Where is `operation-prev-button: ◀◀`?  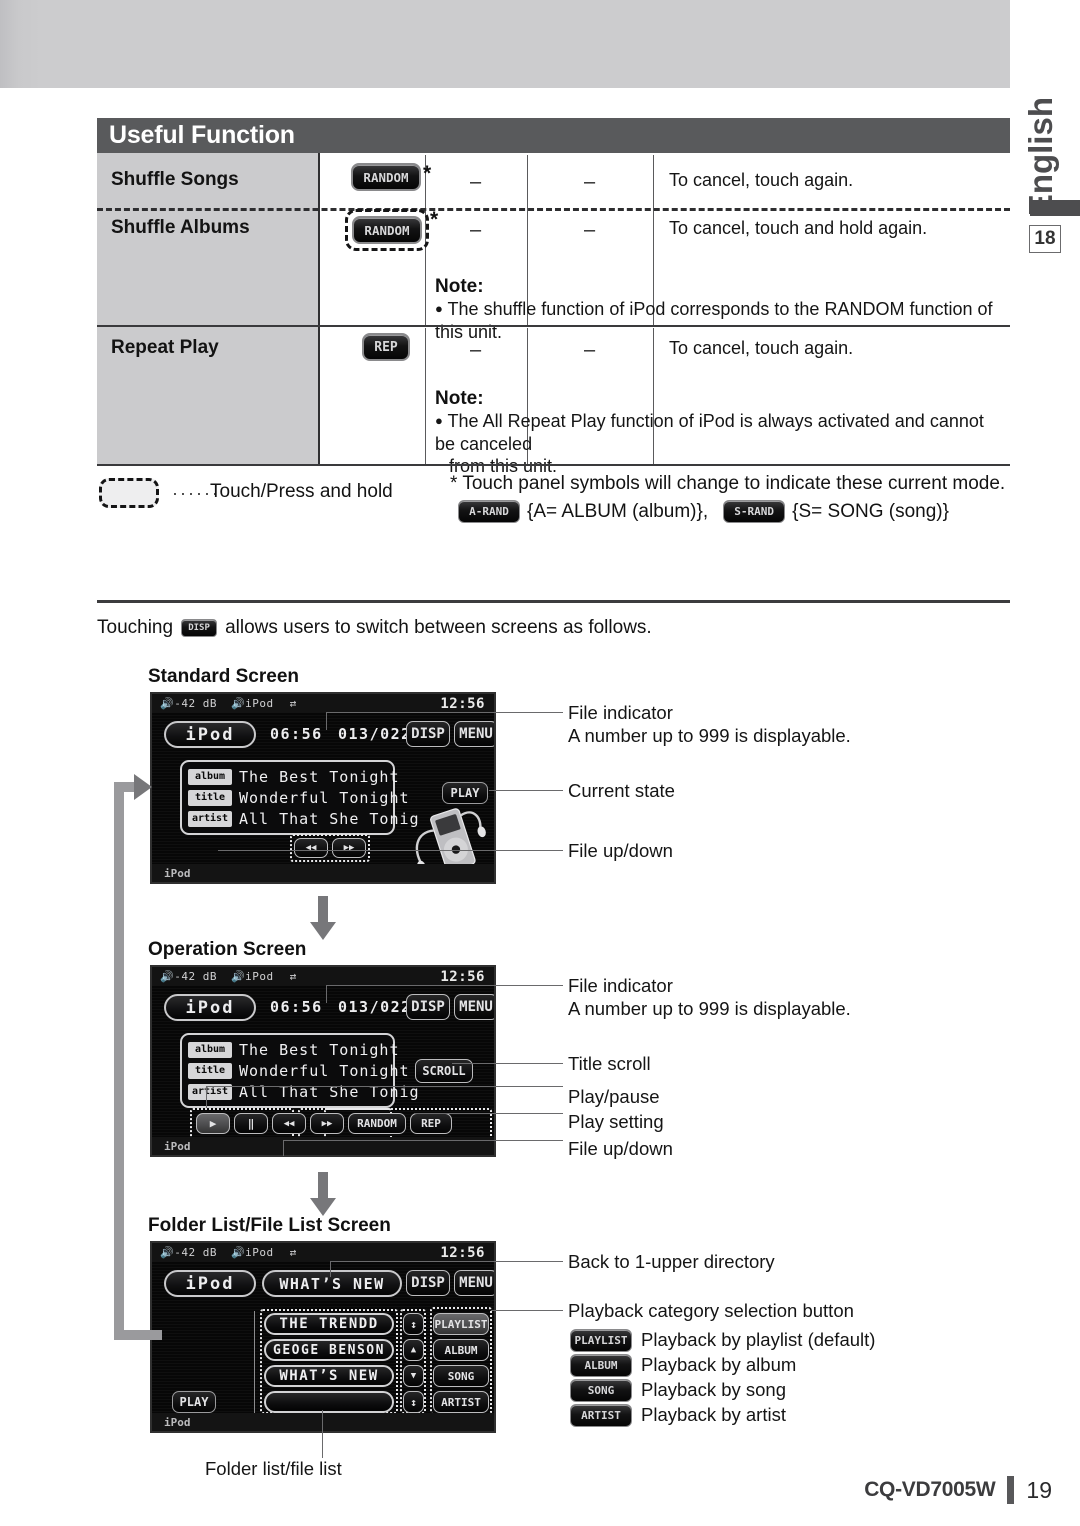 operation-prev-button: ◀◀ is located at coordinates (289, 1123).